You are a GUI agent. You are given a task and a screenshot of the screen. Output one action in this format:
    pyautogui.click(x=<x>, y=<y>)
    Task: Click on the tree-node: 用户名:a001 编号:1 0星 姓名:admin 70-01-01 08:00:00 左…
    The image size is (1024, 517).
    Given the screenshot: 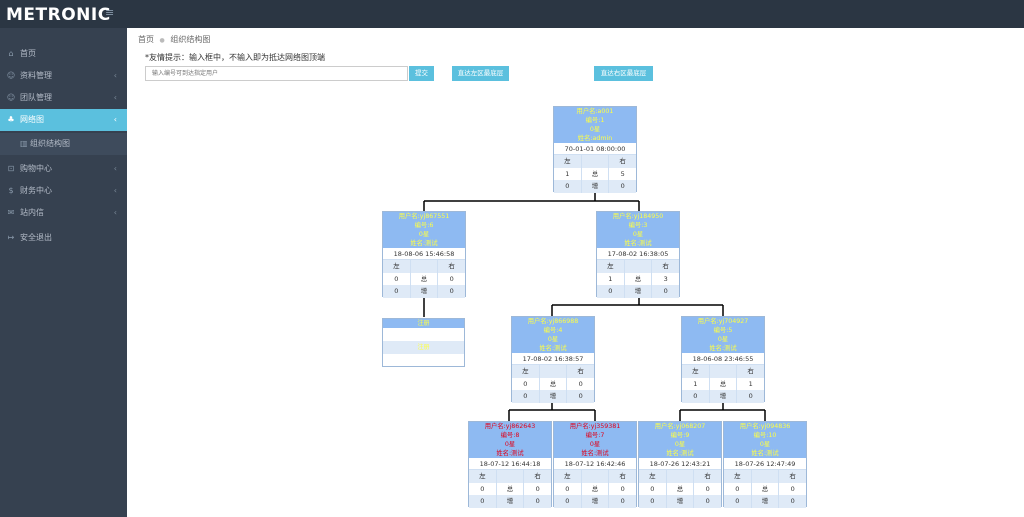 What is the action you would take?
    pyautogui.click(x=595, y=149)
    